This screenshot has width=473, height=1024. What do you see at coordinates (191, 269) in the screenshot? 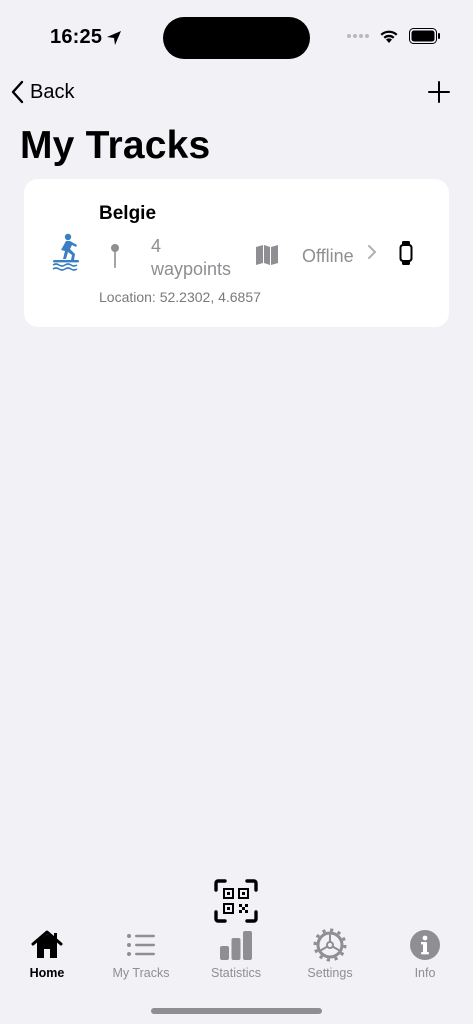
I see `waypoint-label: waypoints` at bounding box center [191, 269].